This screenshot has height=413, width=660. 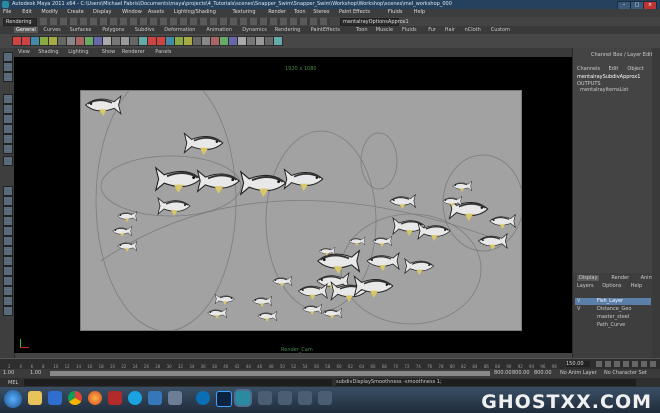 What do you see at coordinates (432, 30) in the screenshot?
I see `shelf-tab: Fur` at bounding box center [432, 30].